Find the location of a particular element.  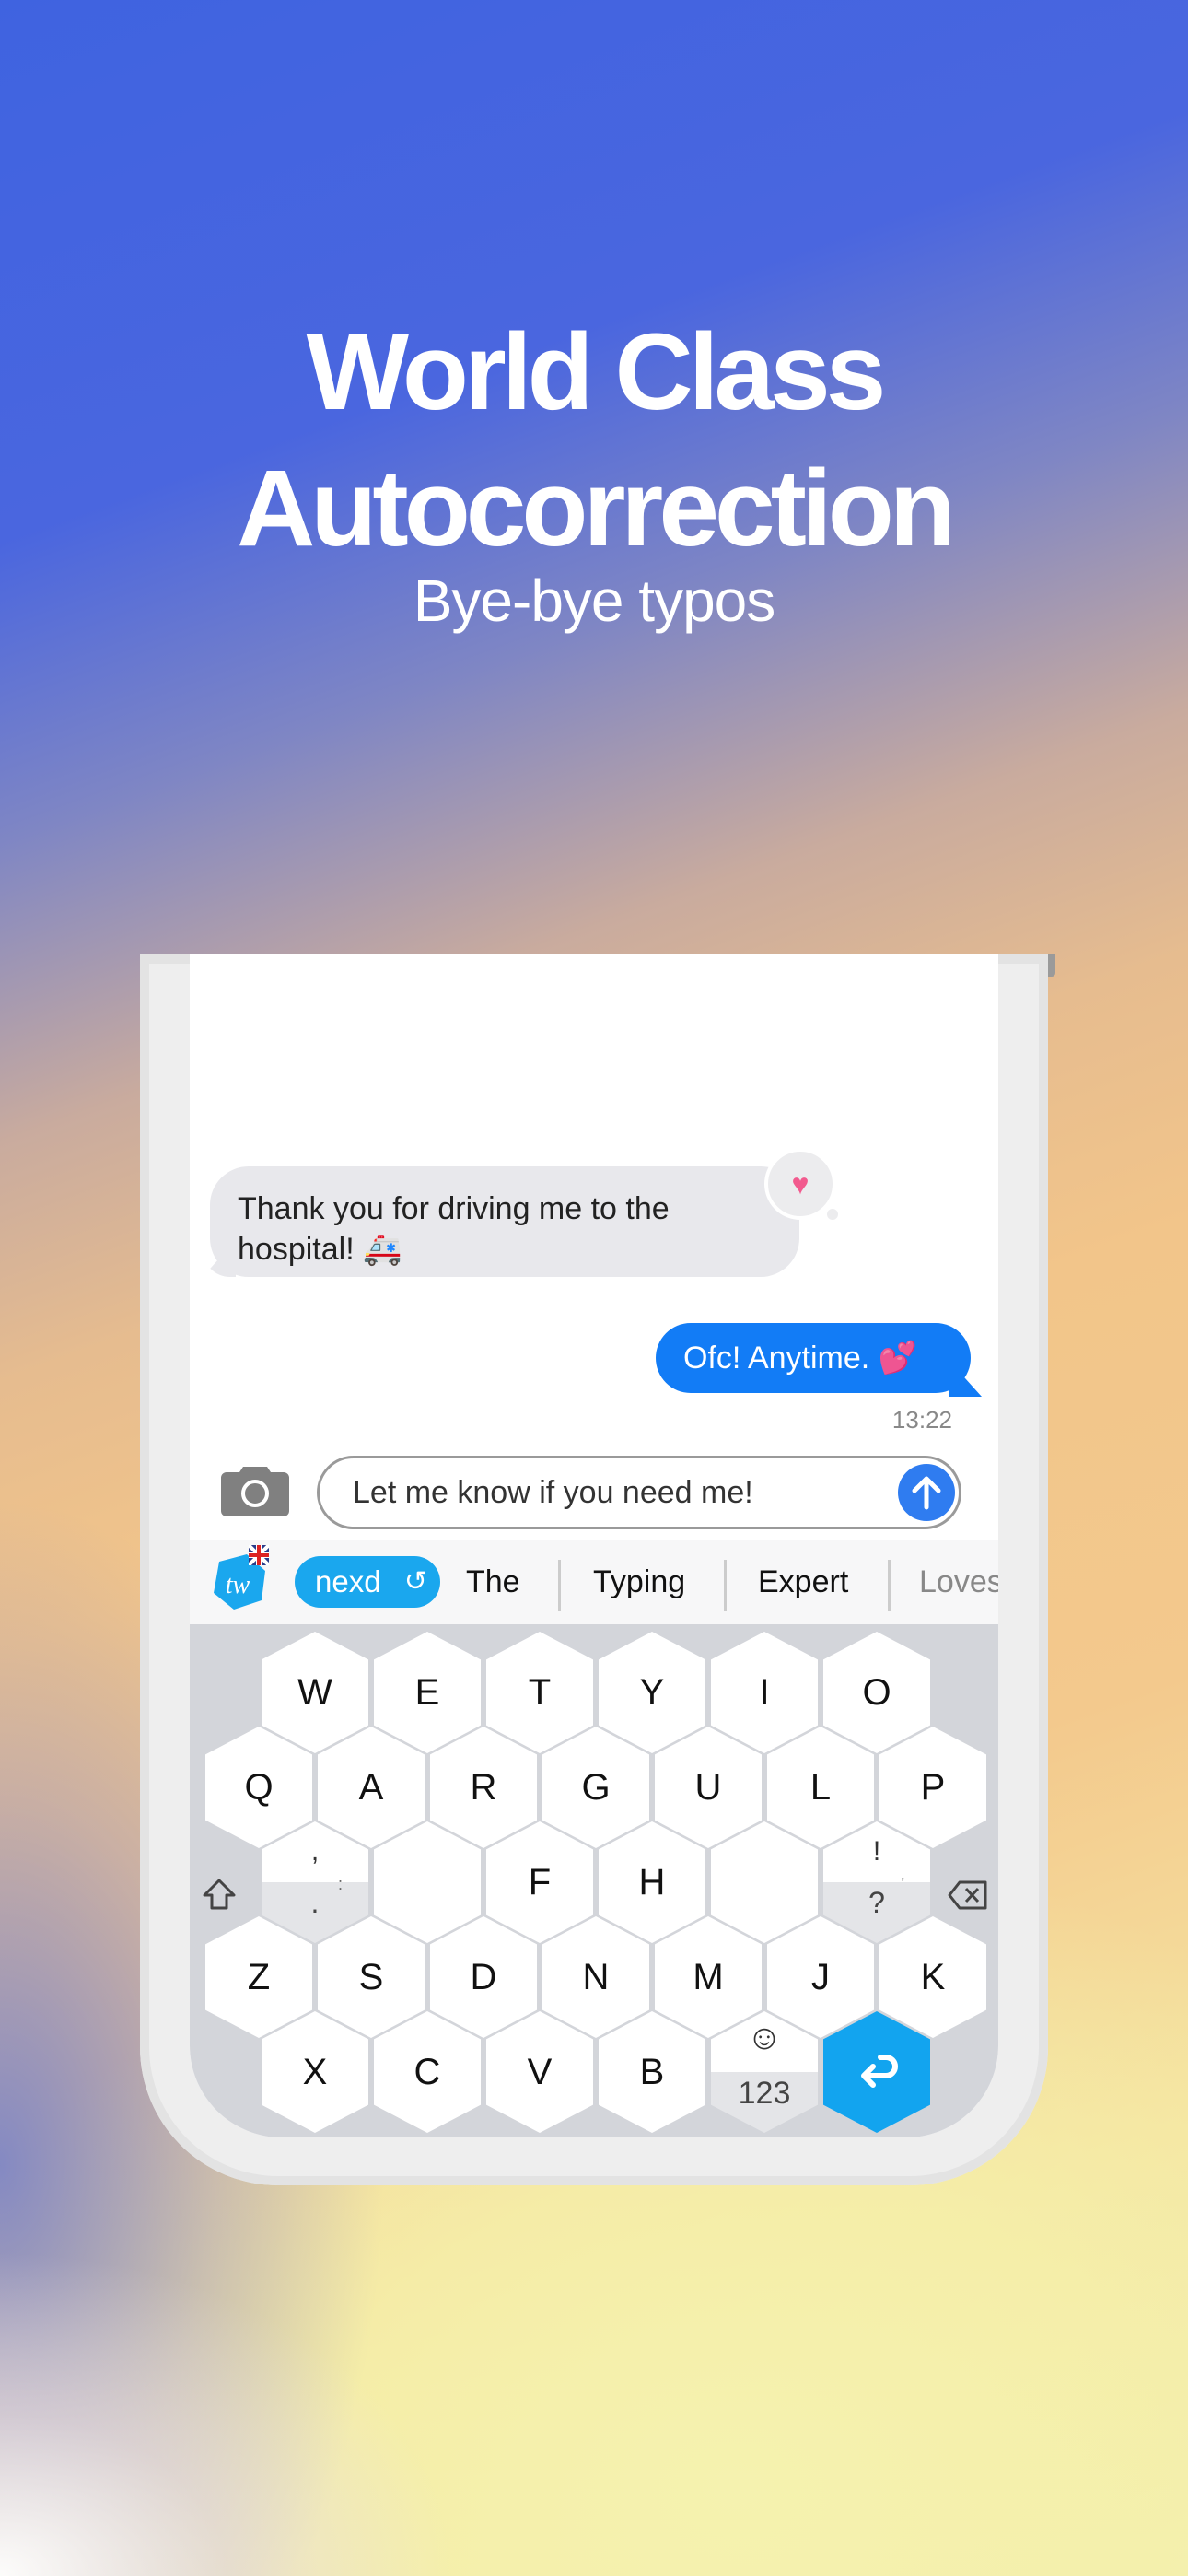

key-label: T is located at coordinates (540, 1692).